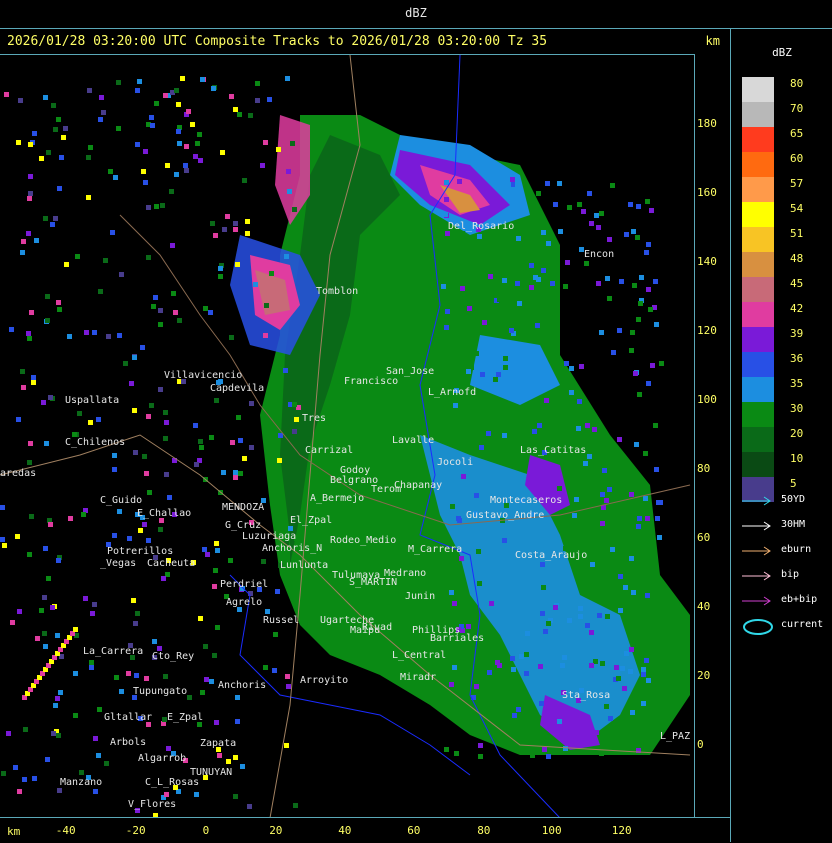 The height and width of the screenshot is (843, 832). I want to click on place-label: L_Arnofd, so click(452, 392).